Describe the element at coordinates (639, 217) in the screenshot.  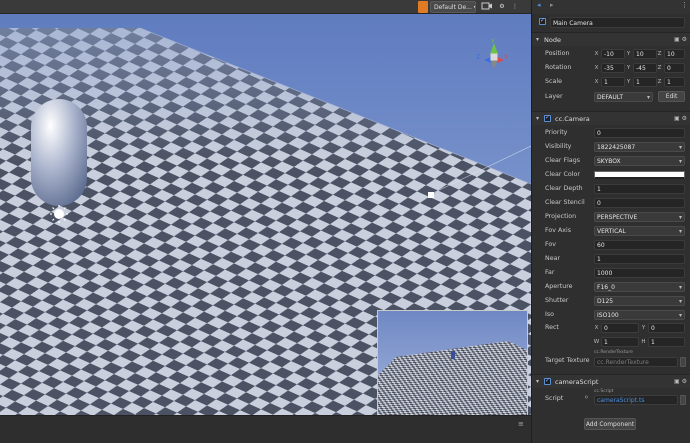
I see `projection-select: PERSPECTIVE` at that location.